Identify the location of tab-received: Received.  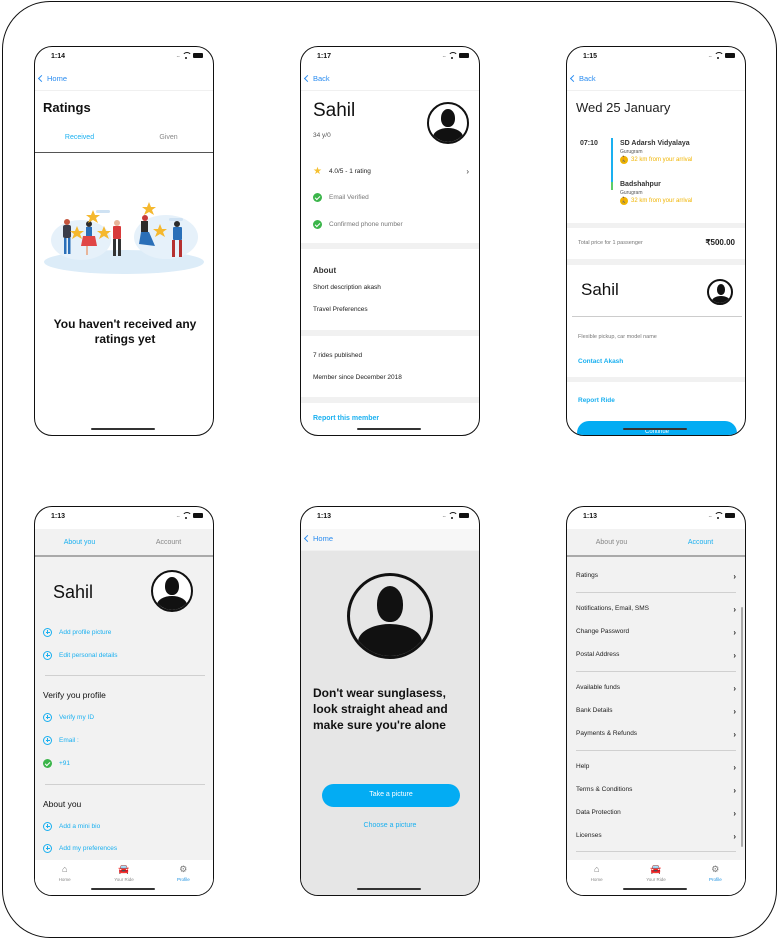
(79, 140).